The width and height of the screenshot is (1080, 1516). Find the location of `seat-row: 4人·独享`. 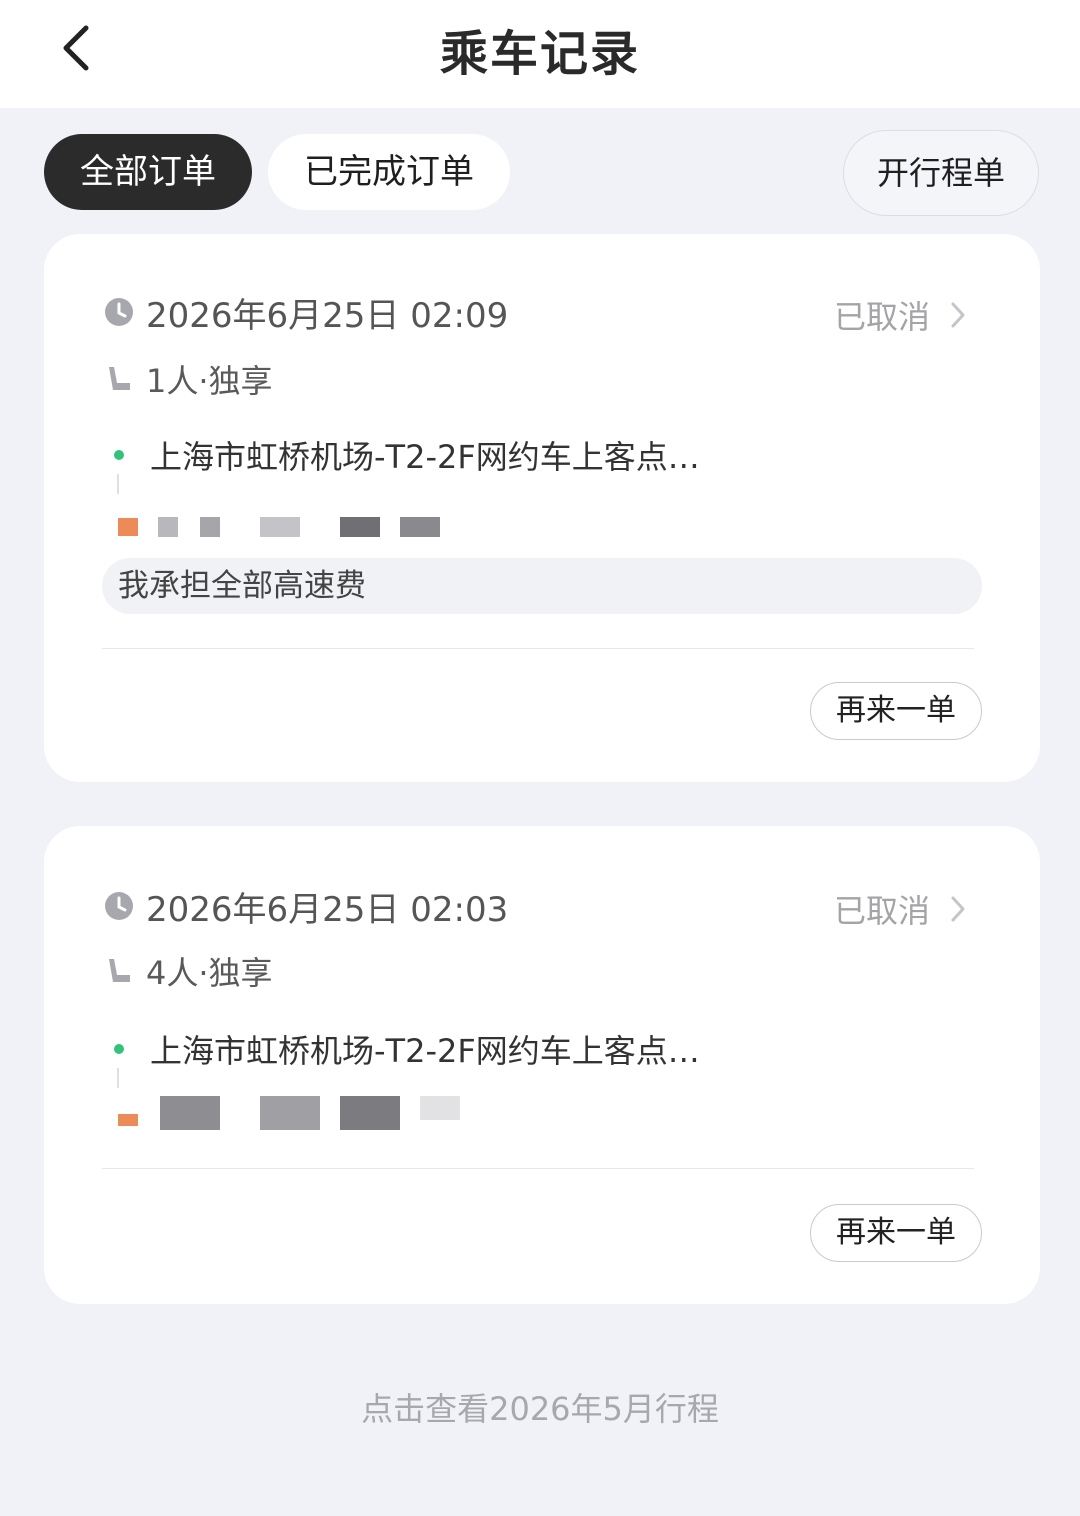

seat-row: 4人·独享 is located at coordinates (188, 971).